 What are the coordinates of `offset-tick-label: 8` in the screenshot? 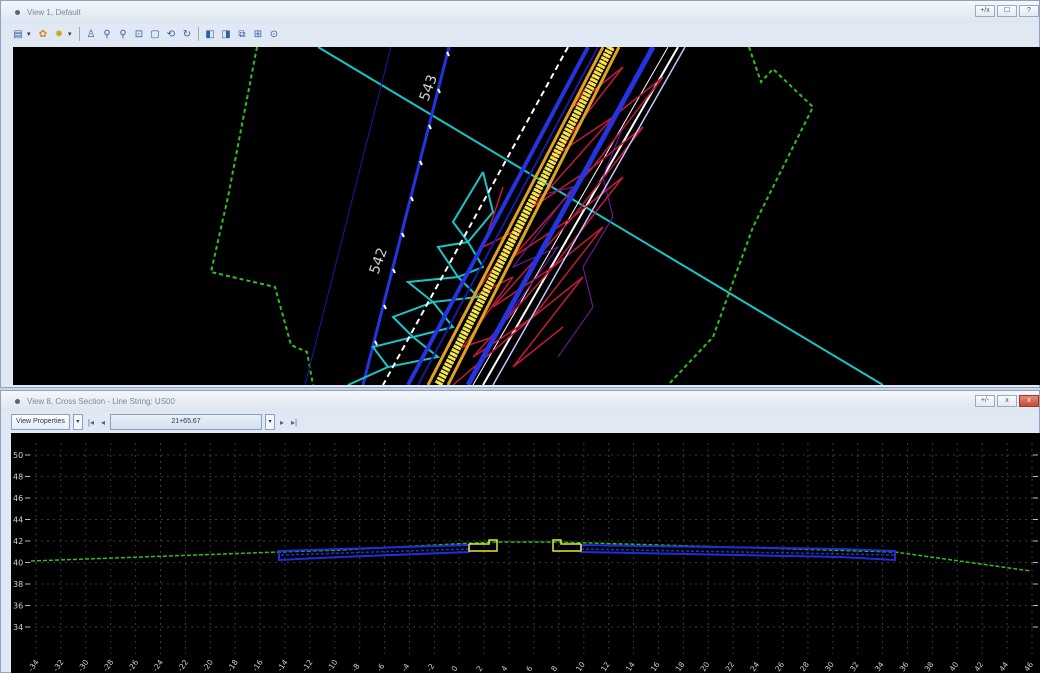 It's located at (554, 668).